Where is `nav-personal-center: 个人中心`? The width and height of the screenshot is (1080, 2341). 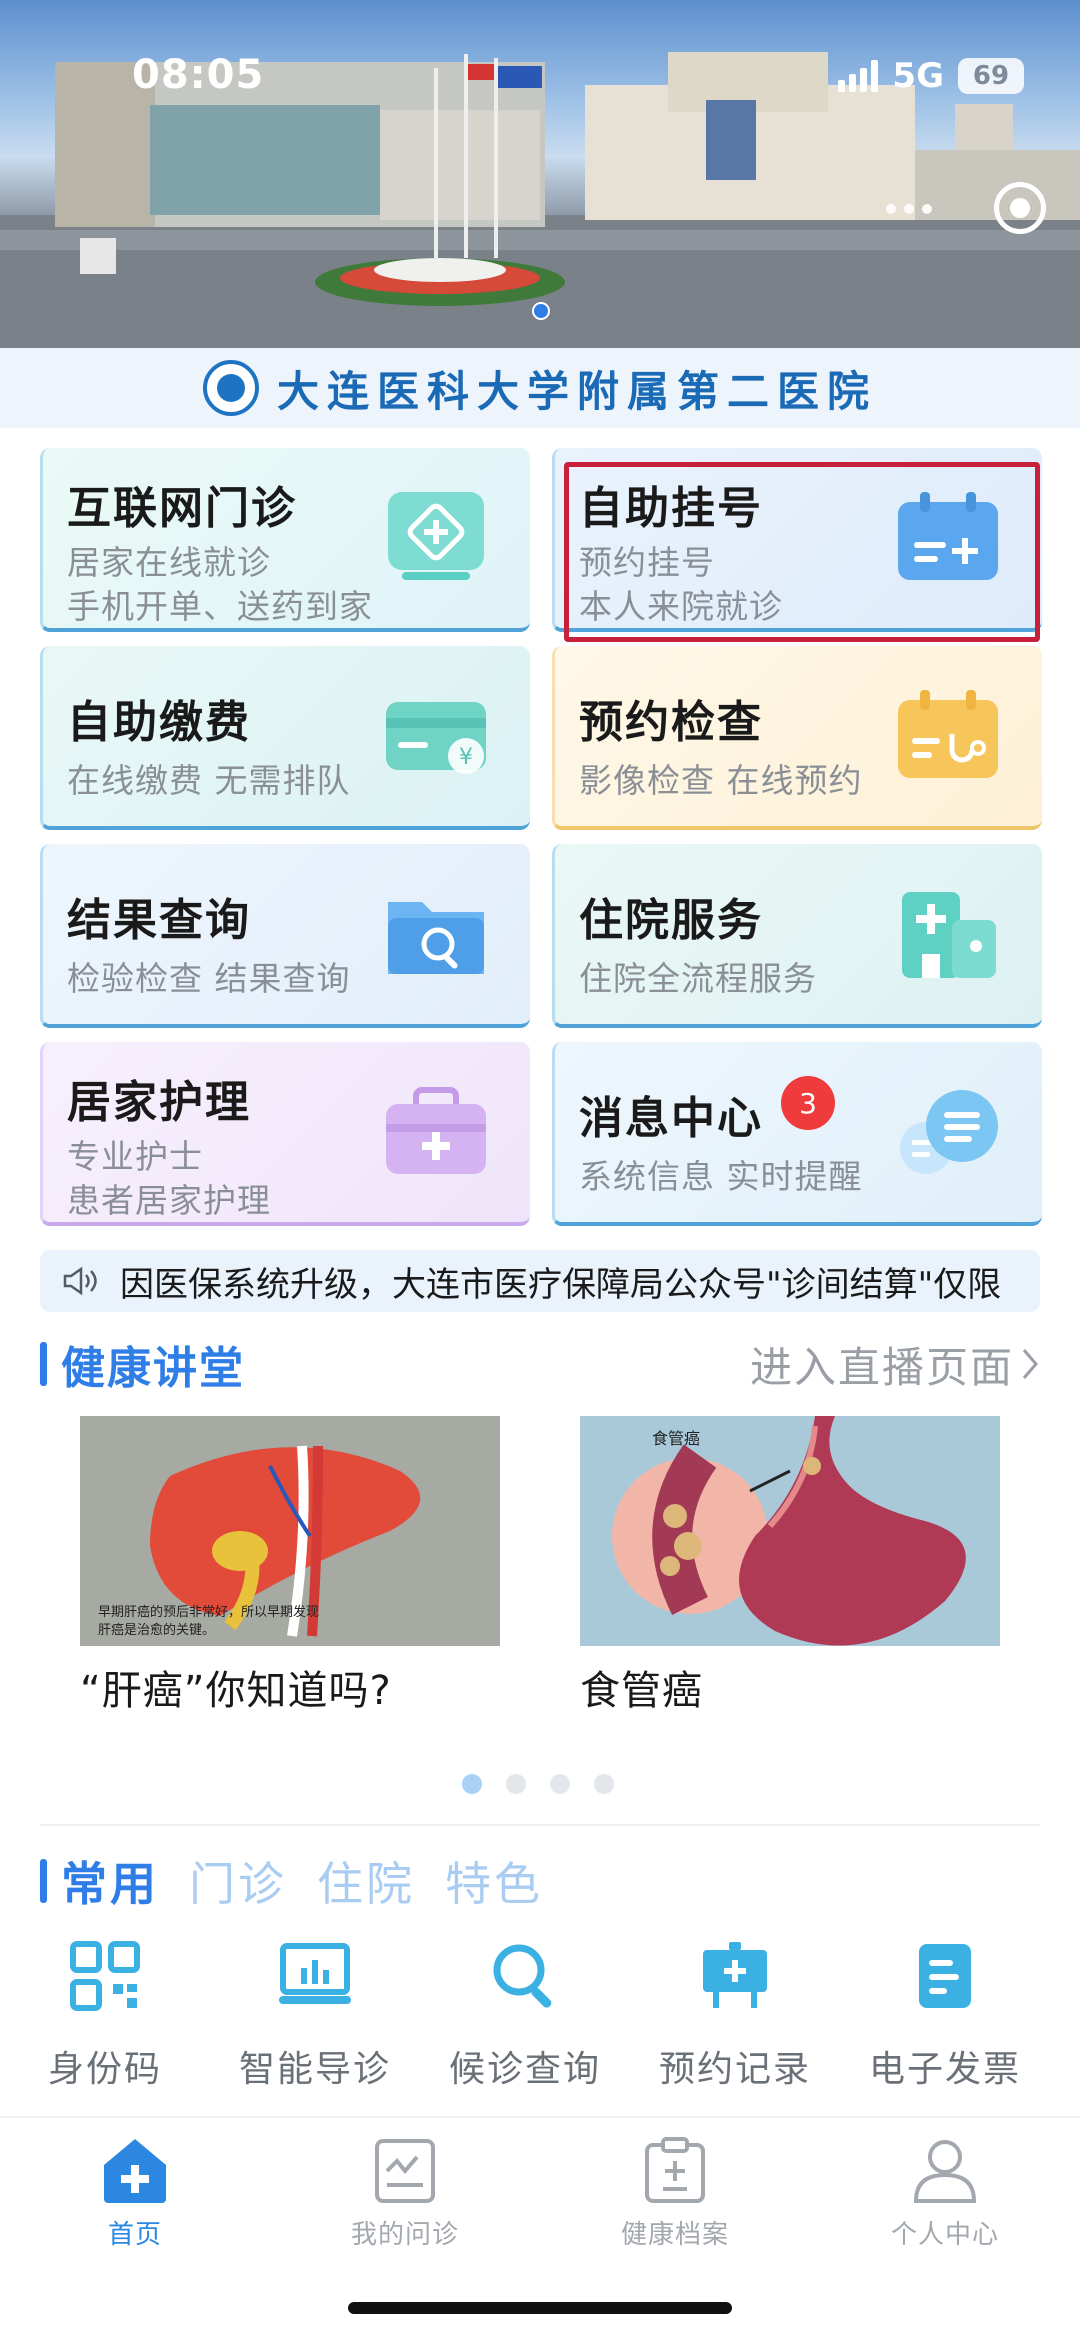
nav-personal-center: 个人中心 is located at coordinates (945, 2191).